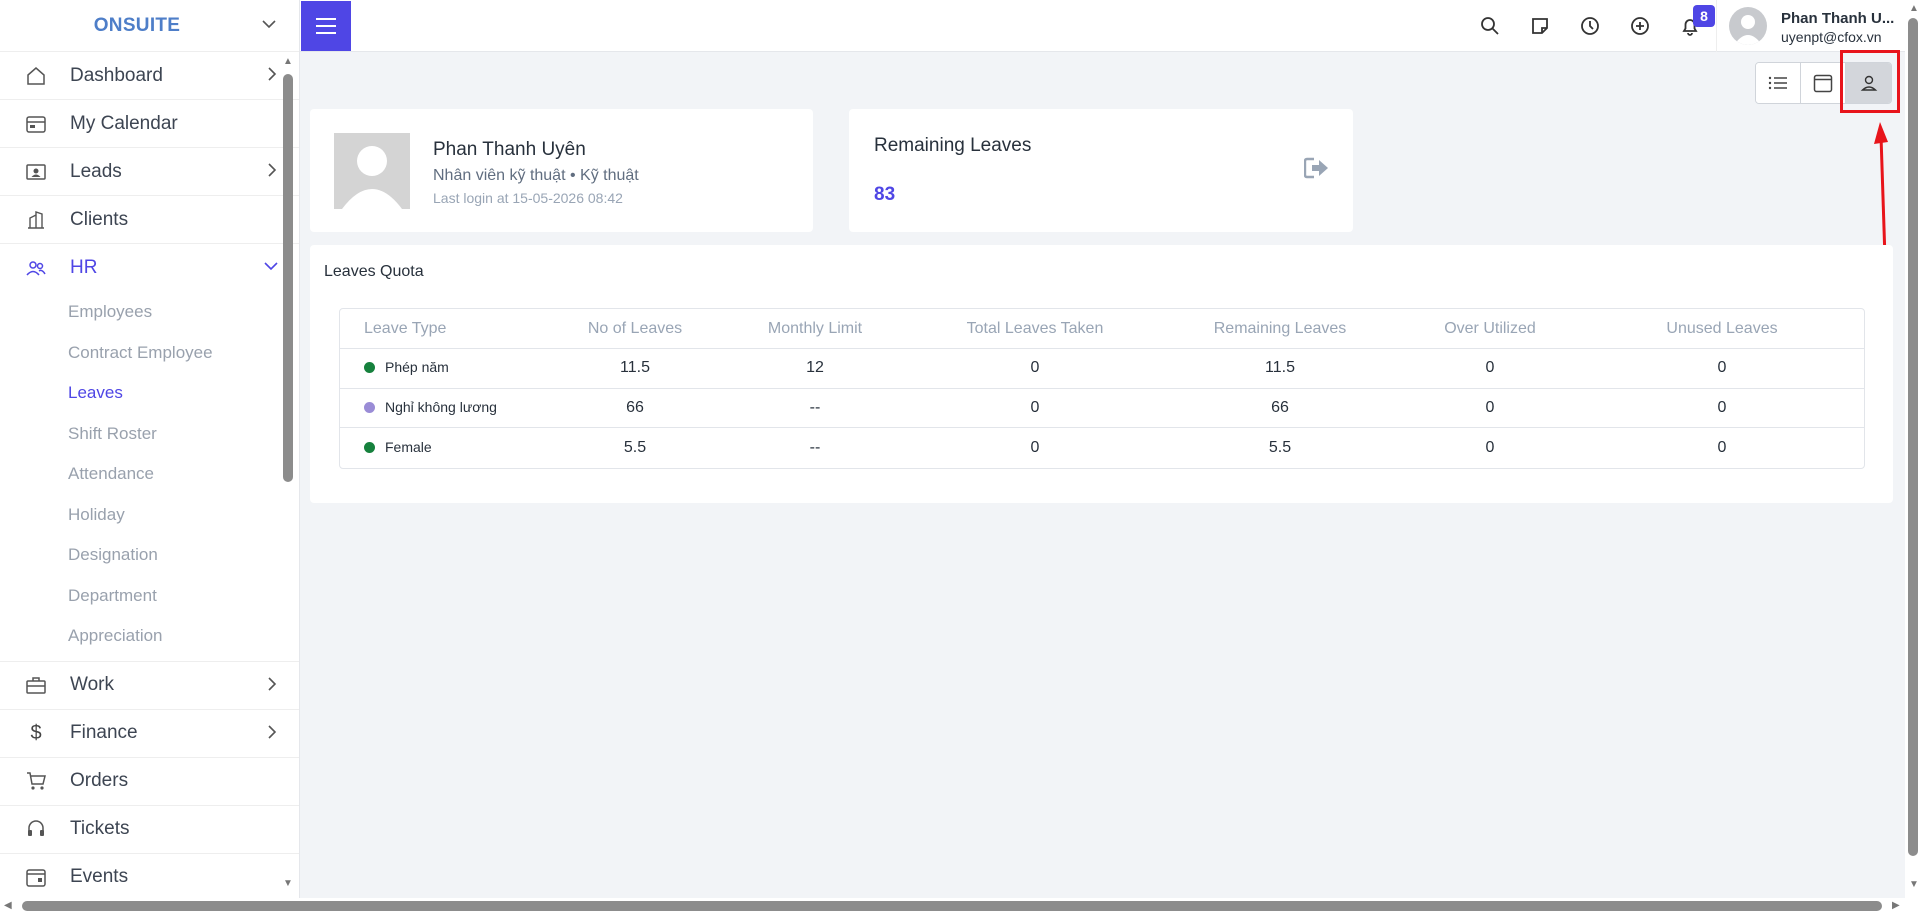 The image size is (1922, 914). I want to click on profile-role: Nhân viên kỹ thuật • Kỹ thuật, so click(536, 175).